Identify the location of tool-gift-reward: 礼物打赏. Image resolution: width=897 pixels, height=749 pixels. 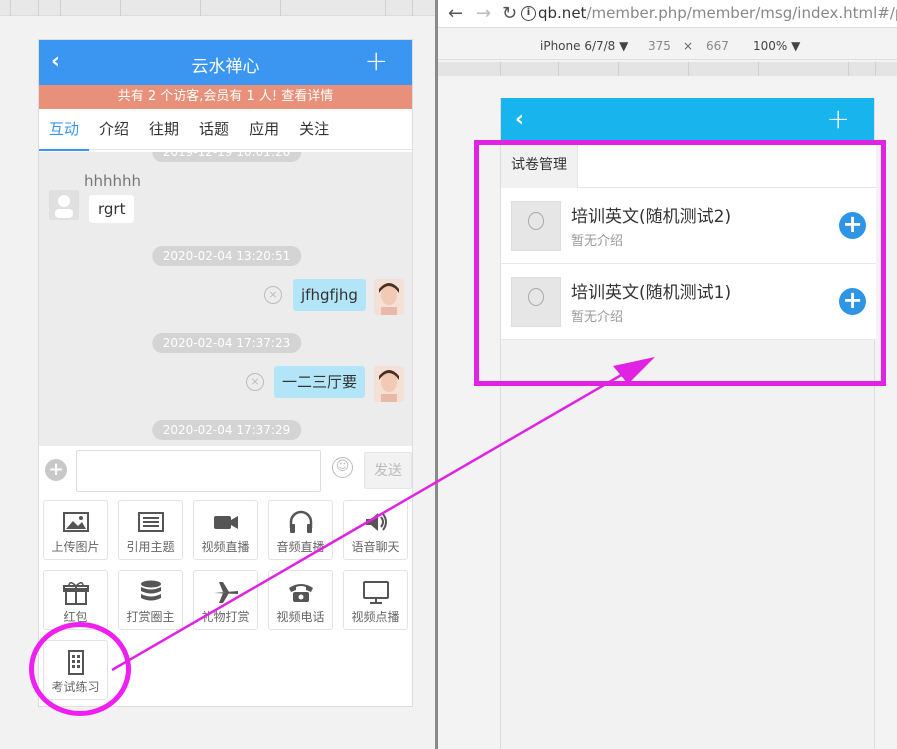
(225, 600).